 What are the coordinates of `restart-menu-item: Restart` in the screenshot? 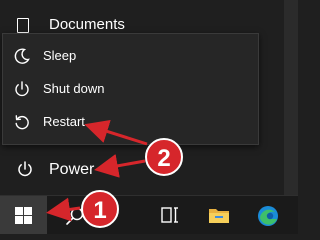 It's located at (130, 122).